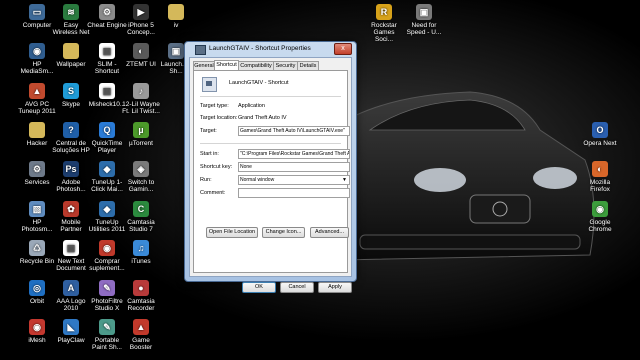 This screenshot has height=360, width=640. Describe the element at coordinates (384, 12) in the screenshot. I see `rockstar-icon: R` at that location.